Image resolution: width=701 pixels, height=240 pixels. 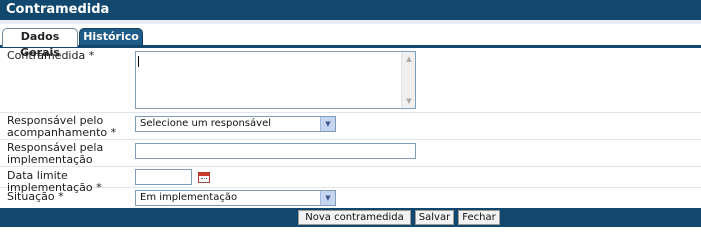 I want to click on data-limite-input, so click(x=163, y=177).